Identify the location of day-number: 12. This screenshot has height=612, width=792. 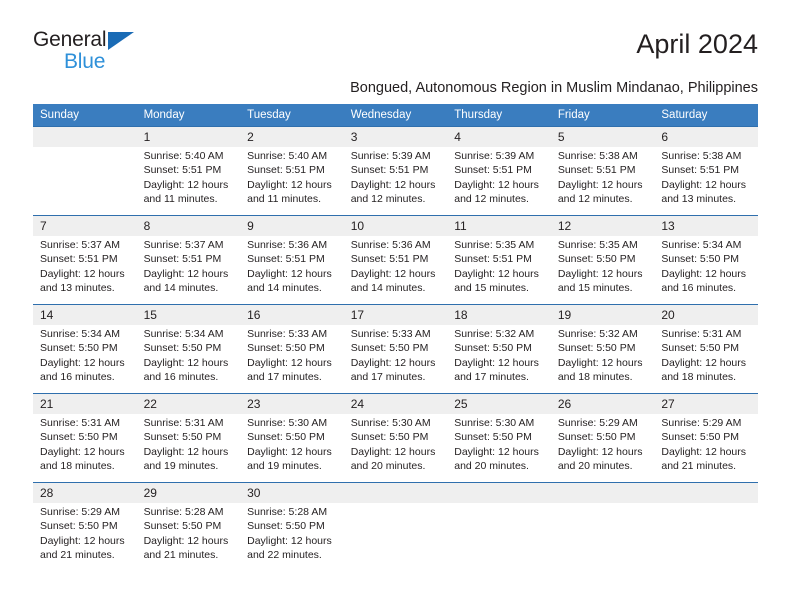
(602, 226).